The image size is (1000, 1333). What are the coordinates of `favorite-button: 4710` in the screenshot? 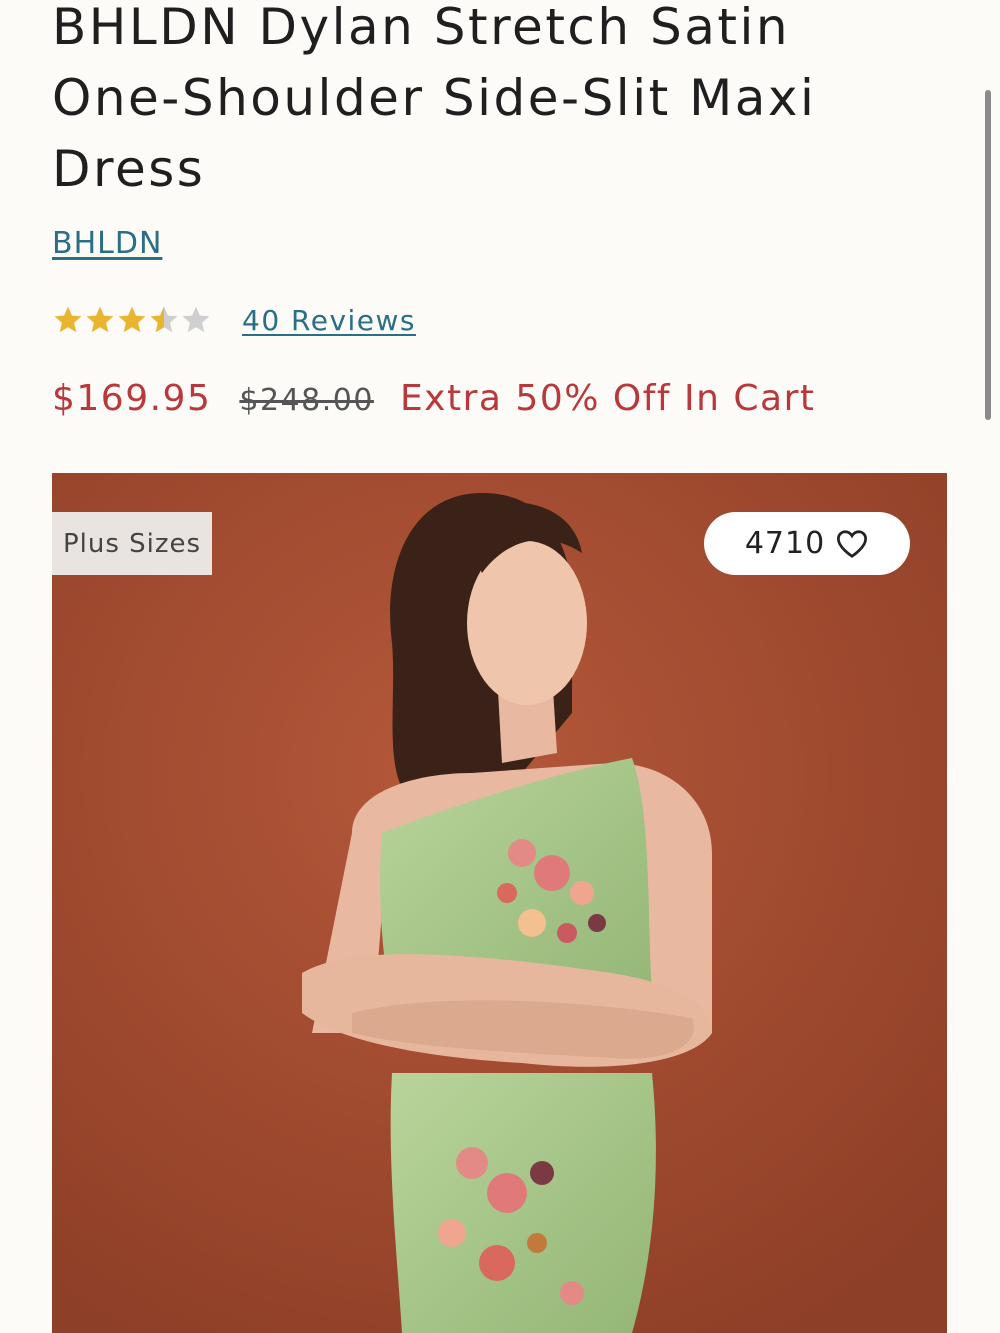 It's located at (807, 543).